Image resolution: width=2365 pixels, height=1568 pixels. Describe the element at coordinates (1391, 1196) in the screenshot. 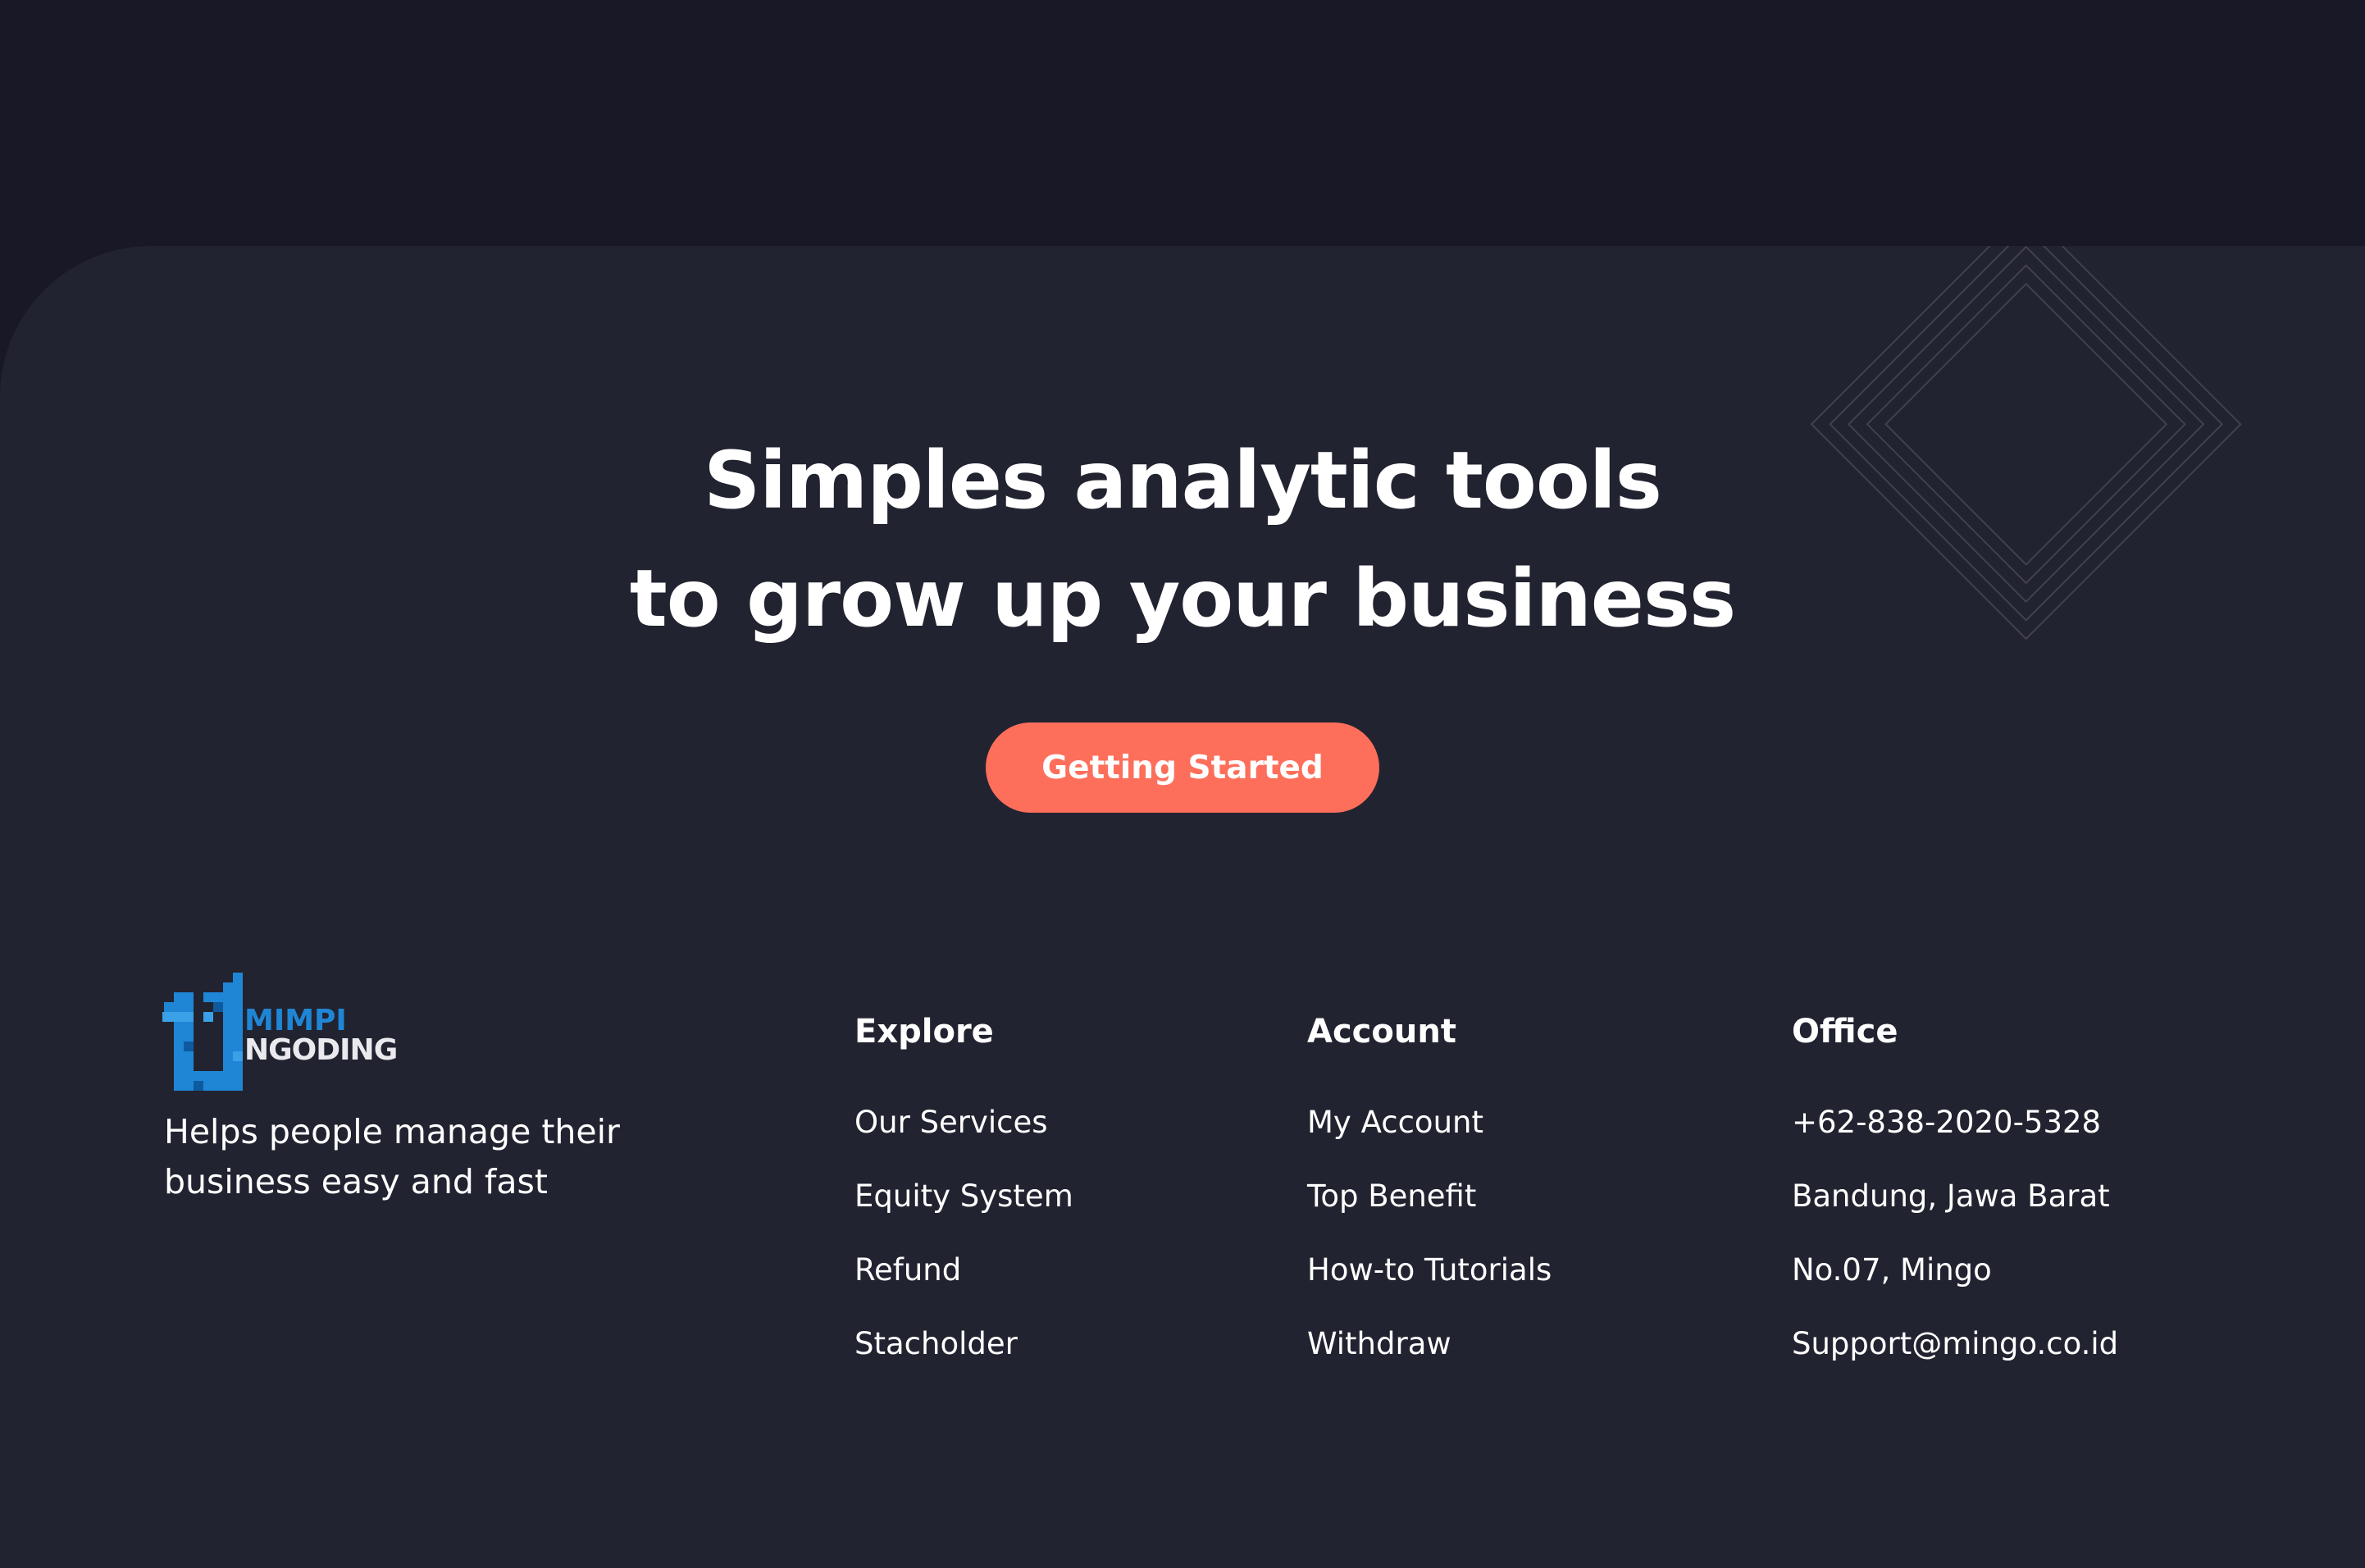

I see `link-text: Top Benefit` at that location.